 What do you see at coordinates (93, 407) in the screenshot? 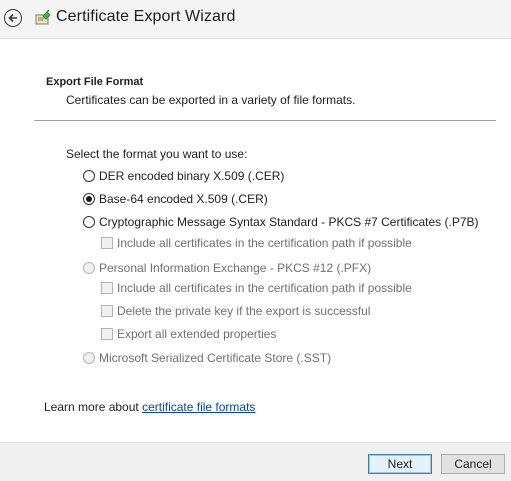
I see `learn-more-text: Learn more about` at bounding box center [93, 407].